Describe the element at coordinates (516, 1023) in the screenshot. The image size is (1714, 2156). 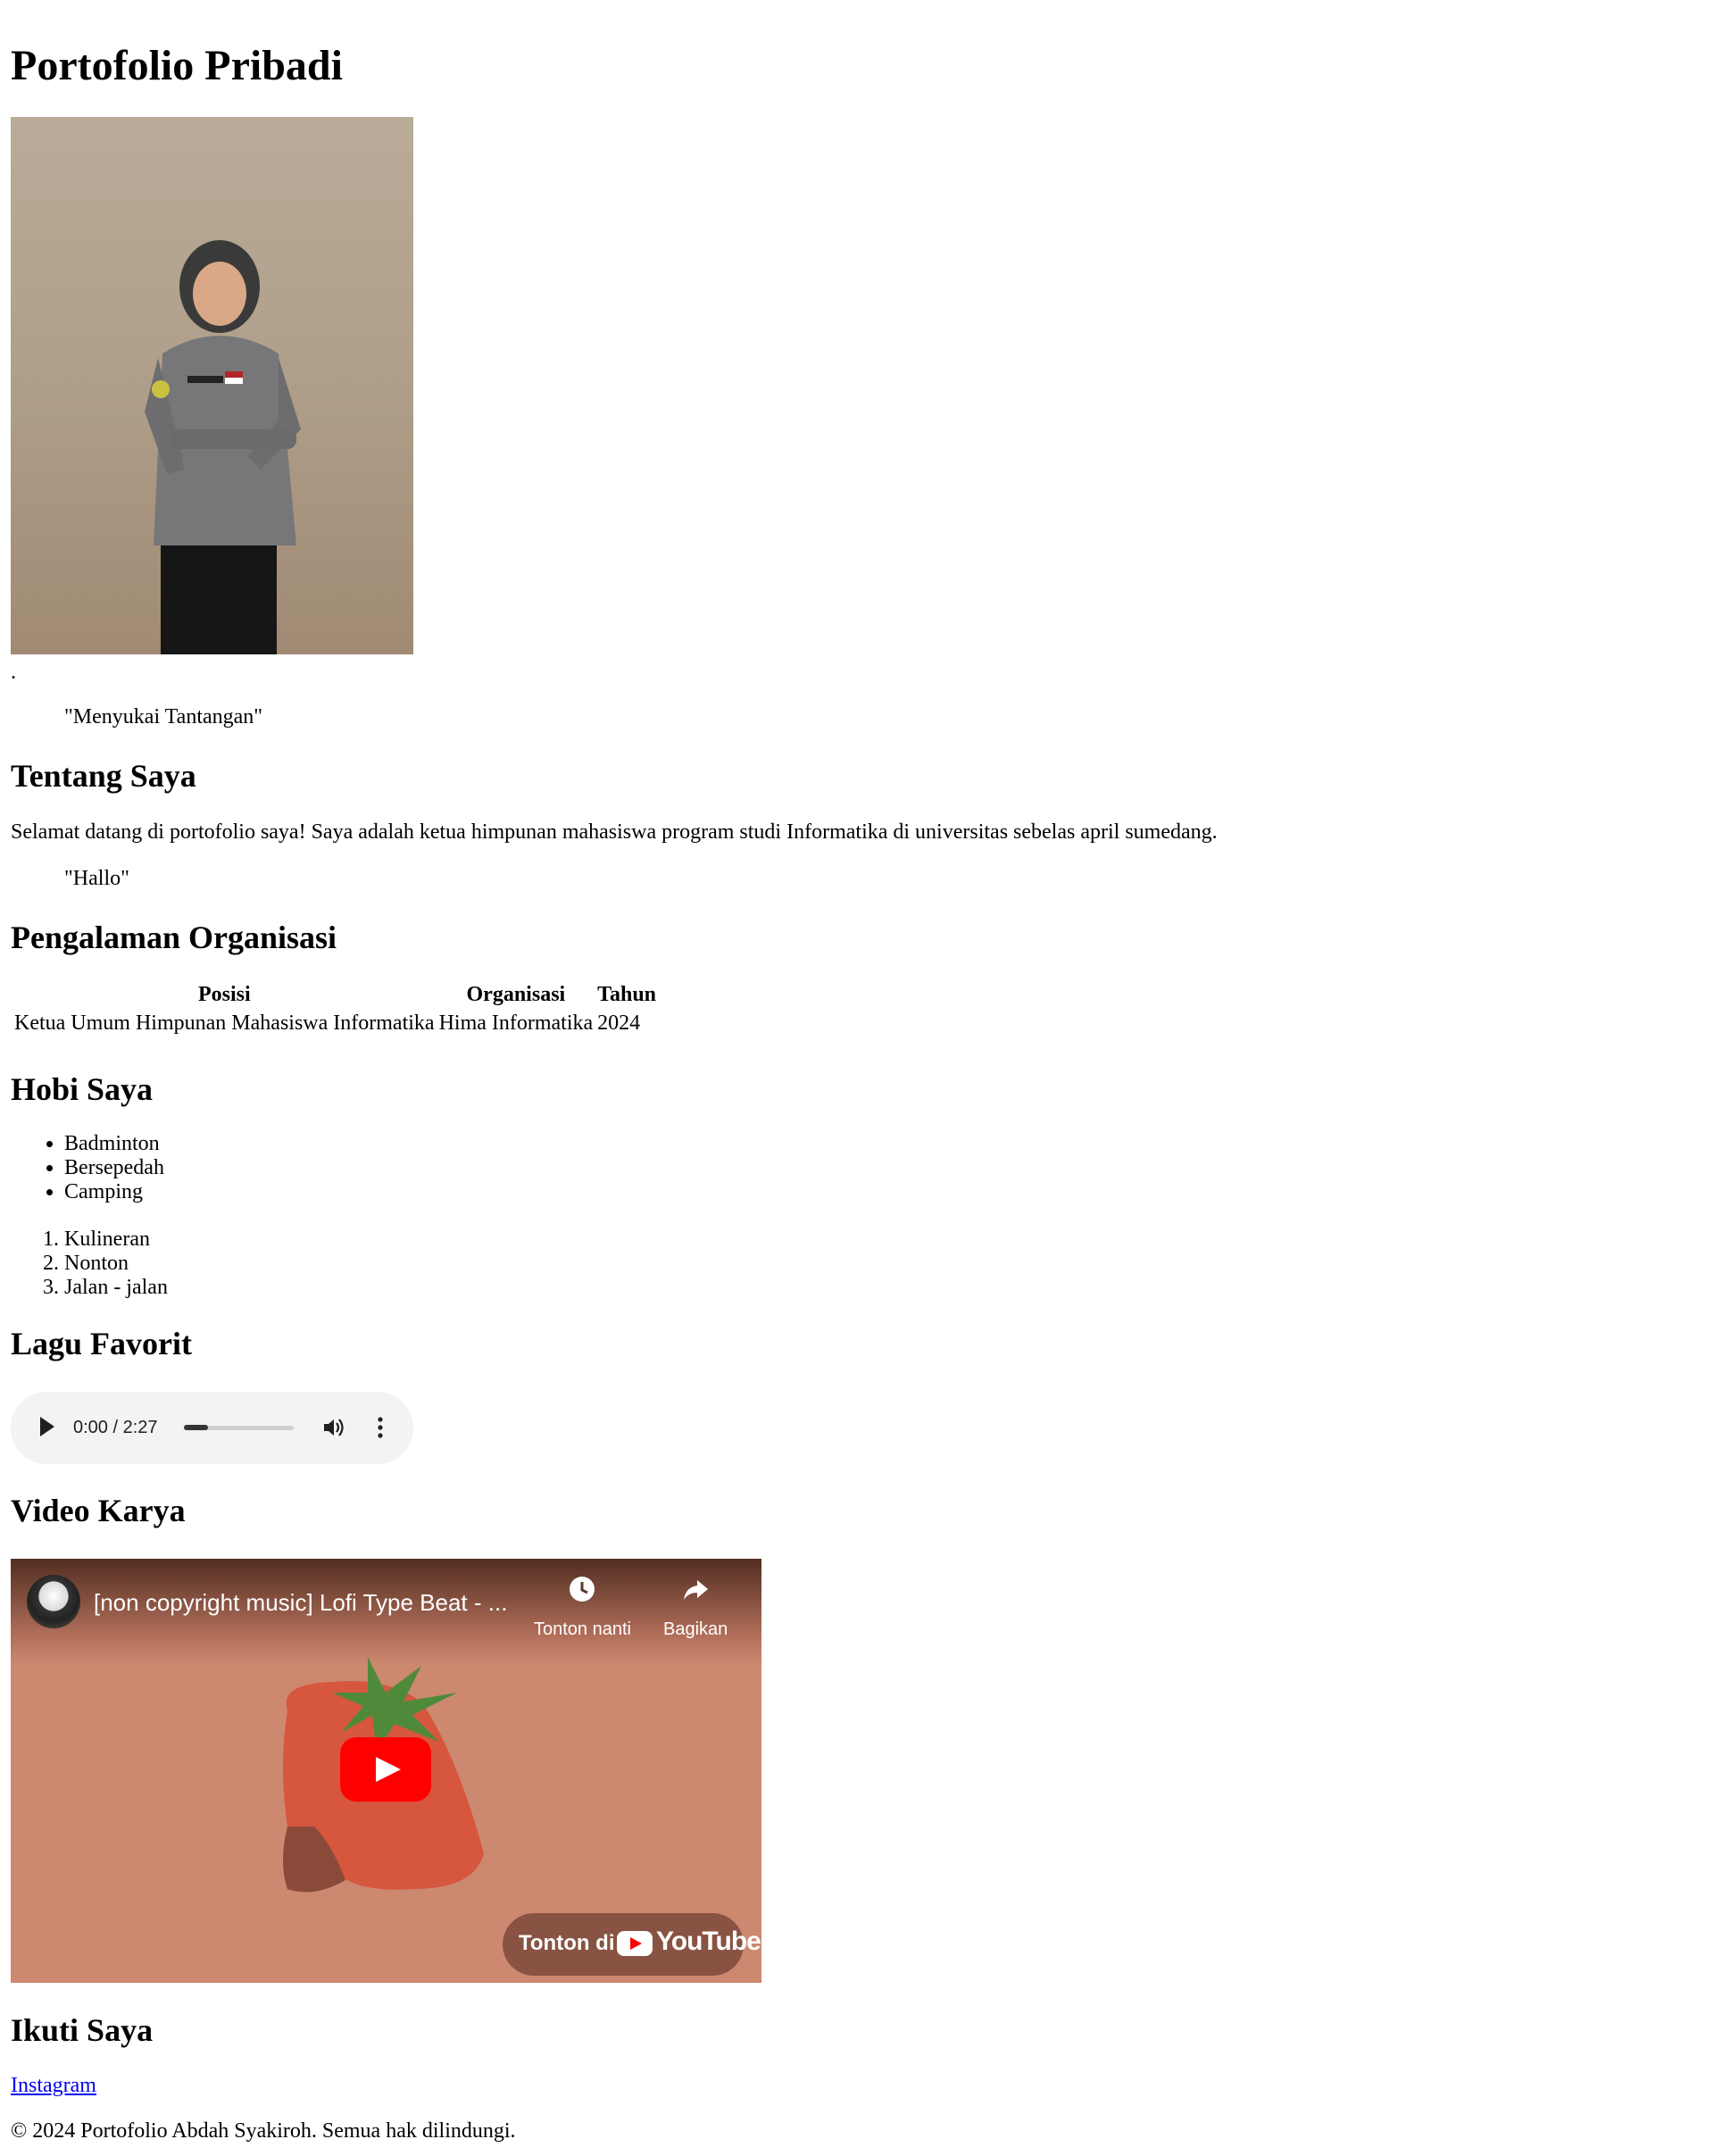
I see `table-cell-organisasi: Hima Informatika` at that location.